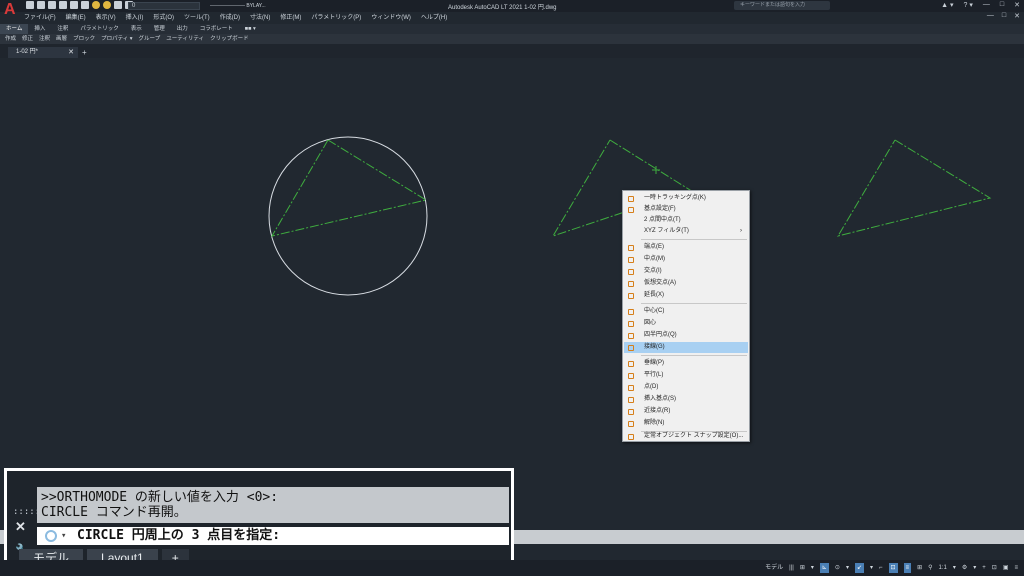  Describe the element at coordinates (686, 209) in the screenshot. I see `menu-item-from: 基点設定(F)` at that location.